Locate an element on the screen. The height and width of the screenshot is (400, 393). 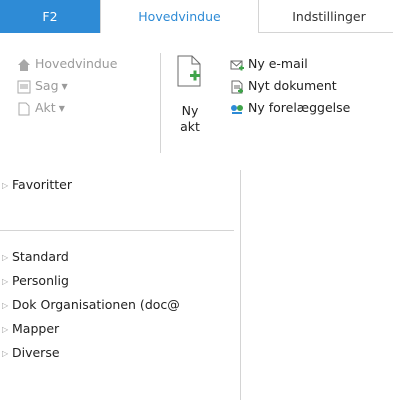
nav-divider is located at coordinates (117, 230).